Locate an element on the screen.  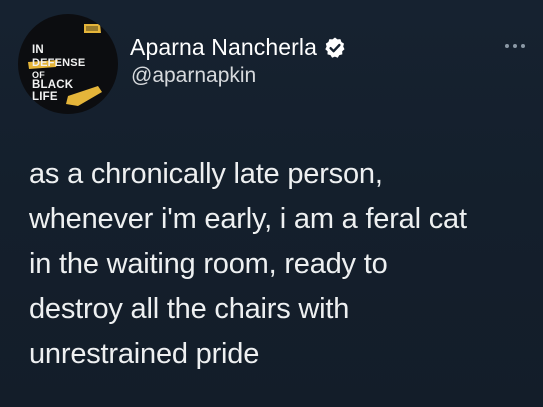
avatar-text-in: IN is located at coordinates (38, 50).